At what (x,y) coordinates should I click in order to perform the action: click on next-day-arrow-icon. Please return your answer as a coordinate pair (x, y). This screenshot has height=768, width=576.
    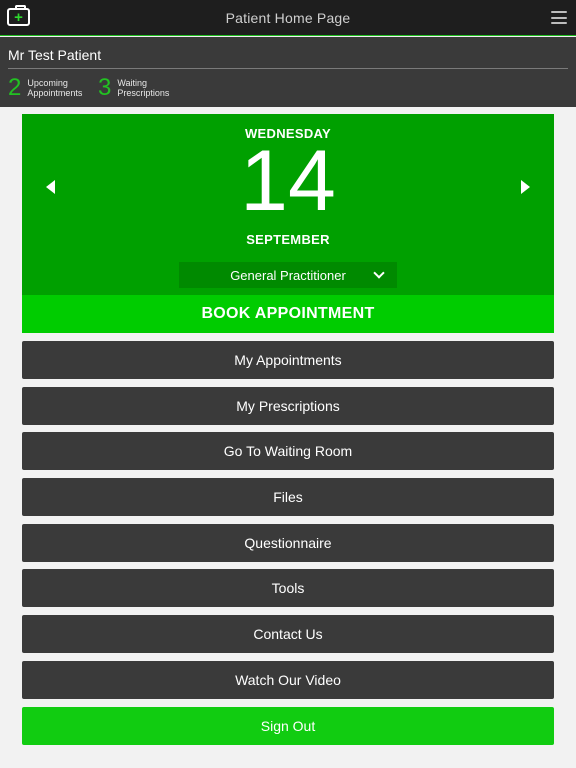
    Looking at the image, I should click on (525, 187).